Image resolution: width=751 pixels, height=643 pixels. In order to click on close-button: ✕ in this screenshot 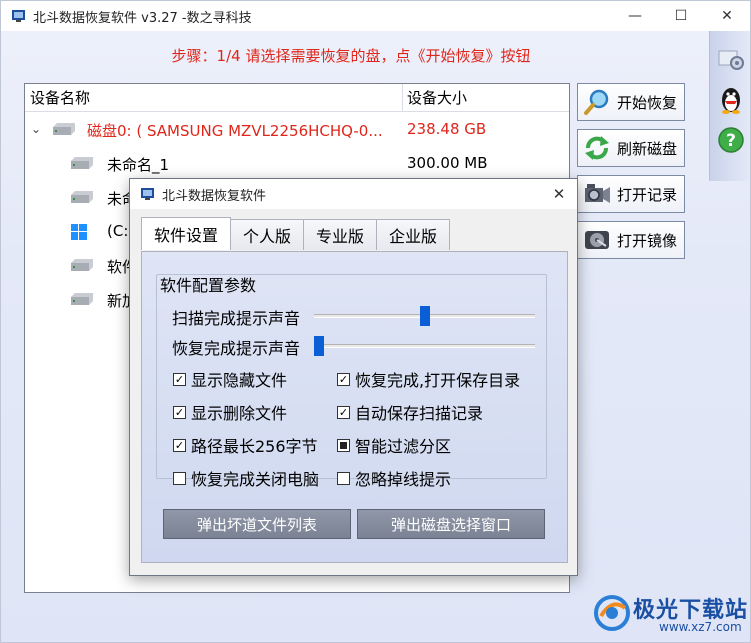, I will do `click(727, 16)`.